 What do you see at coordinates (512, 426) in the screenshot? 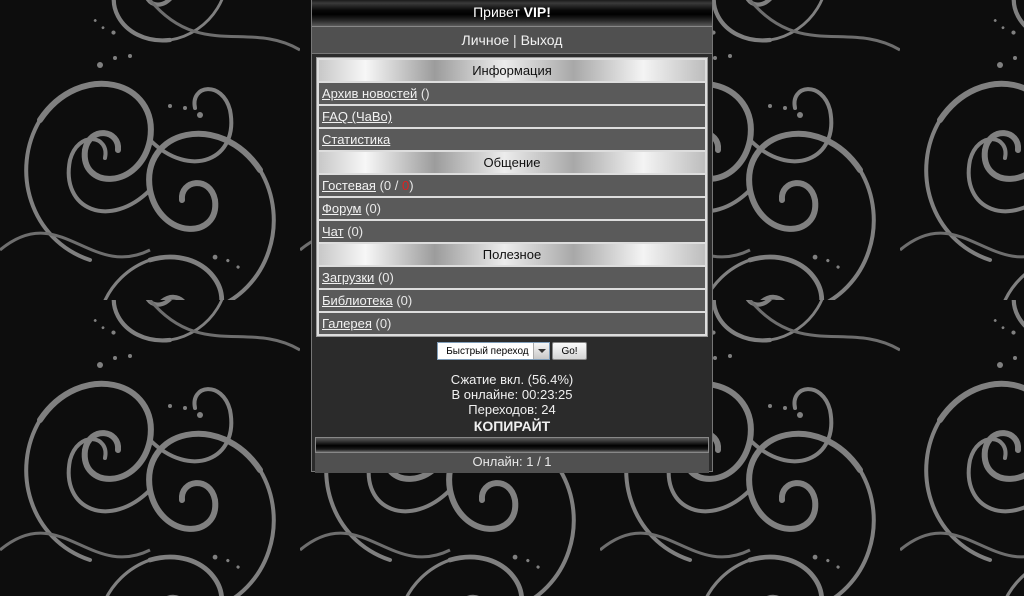
I see `copyright: КОПИРАЙТ` at bounding box center [512, 426].